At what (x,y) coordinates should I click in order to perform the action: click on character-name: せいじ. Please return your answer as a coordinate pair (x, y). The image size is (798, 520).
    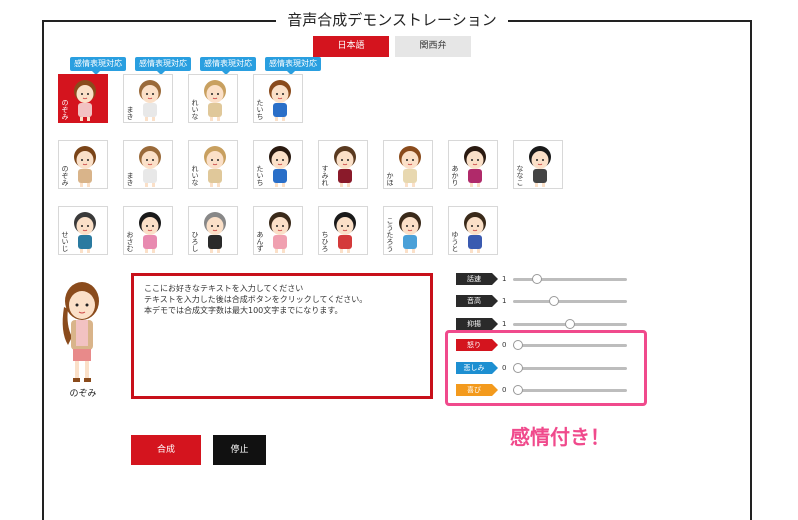
    Looking at the image, I should click on (65, 241).